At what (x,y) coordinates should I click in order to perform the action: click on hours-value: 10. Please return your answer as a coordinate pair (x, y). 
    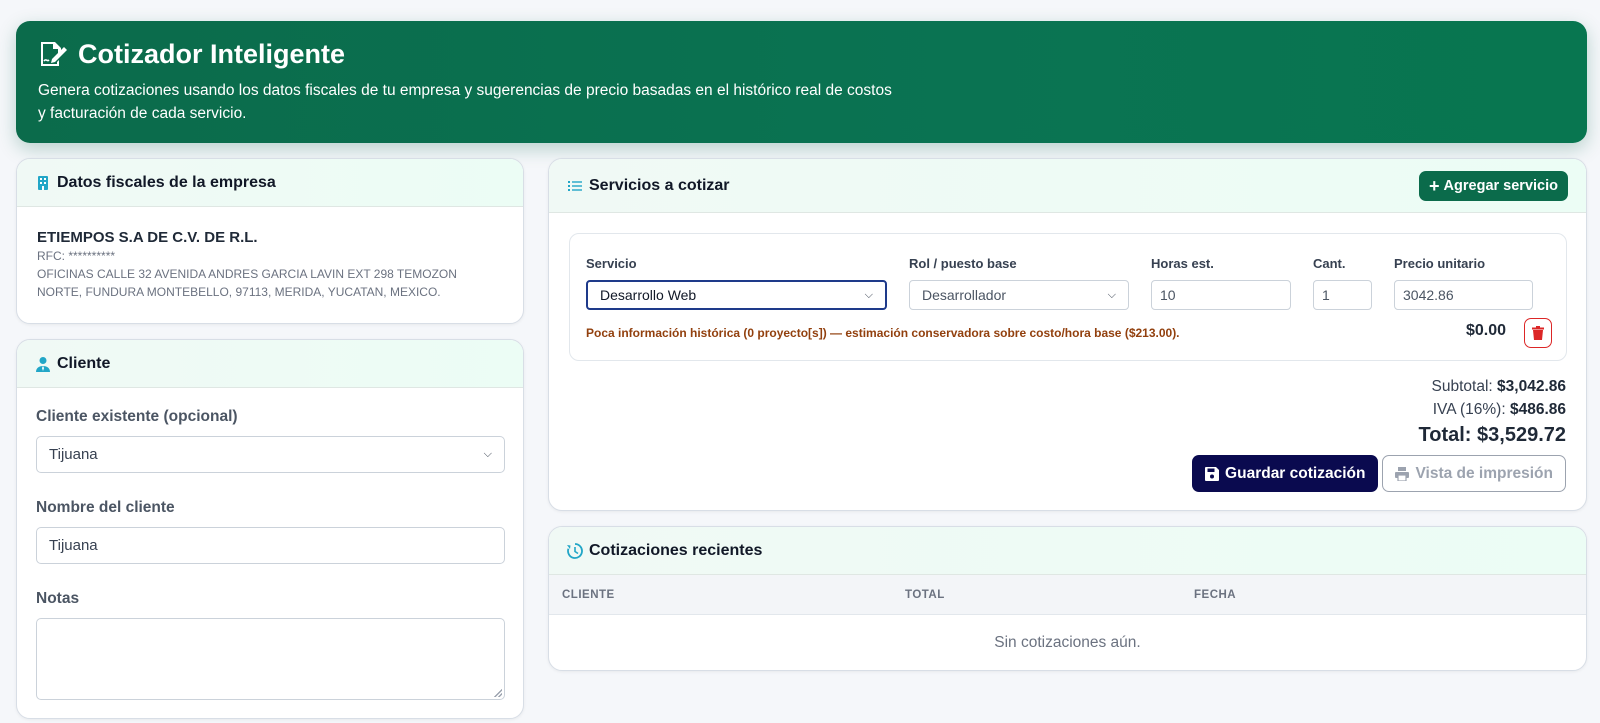
    Looking at the image, I should click on (1168, 295).